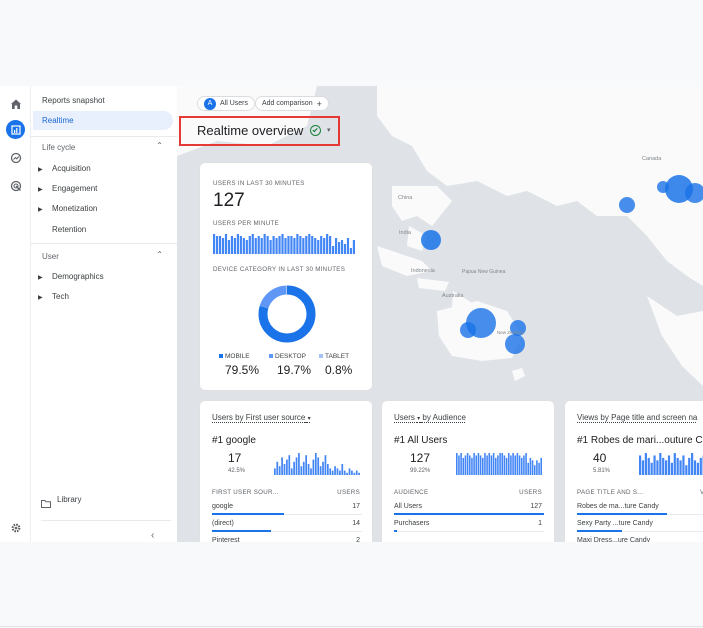 This screenshot has width=703, height=628. Describe the element at coordinates (261, 417) in the screenshot. I see `card-title: Users by First user source ▾` at that location.